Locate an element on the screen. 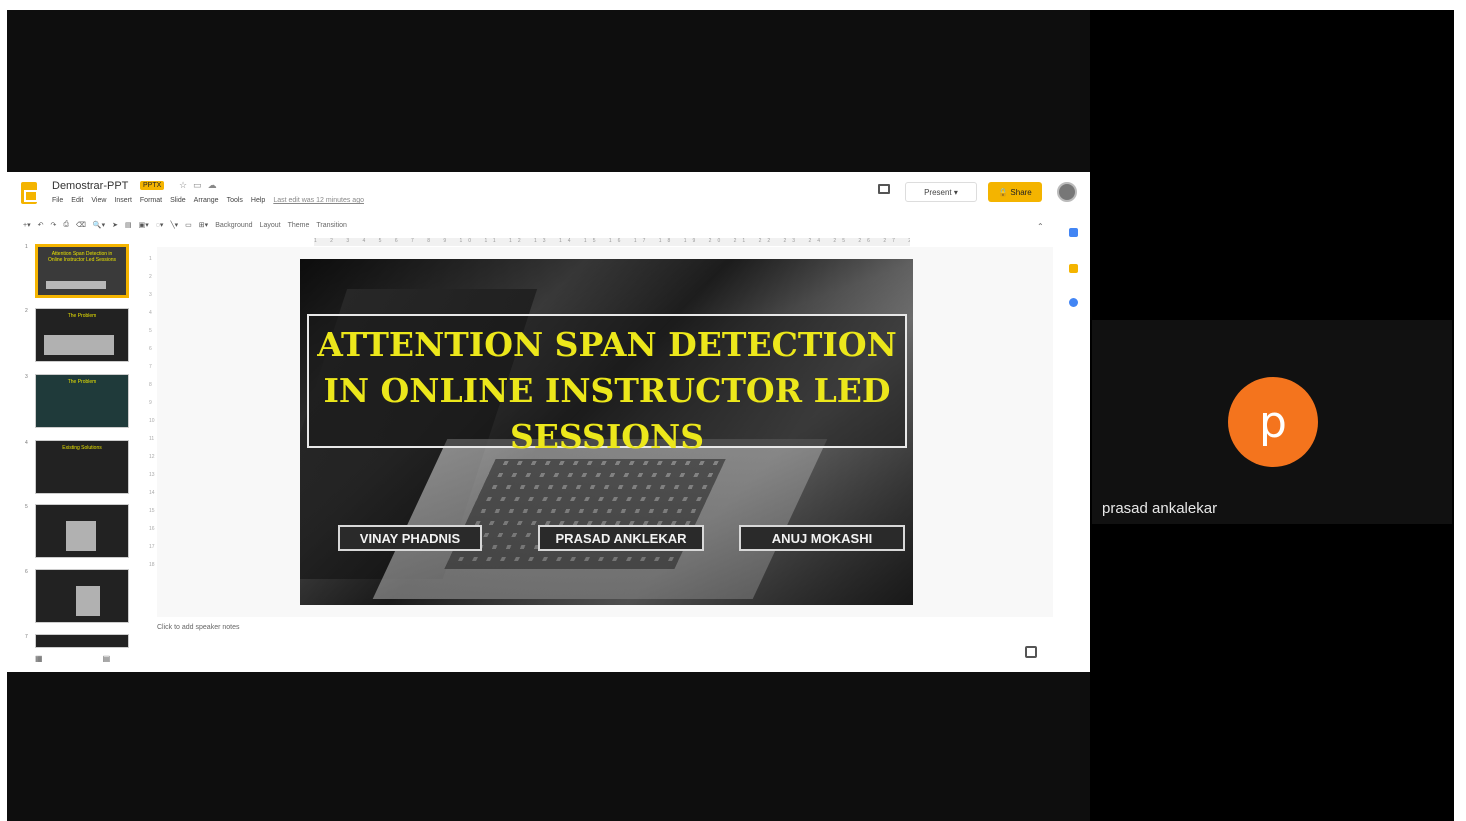  menu-slide: Slide is located at coordinates (178, 200).